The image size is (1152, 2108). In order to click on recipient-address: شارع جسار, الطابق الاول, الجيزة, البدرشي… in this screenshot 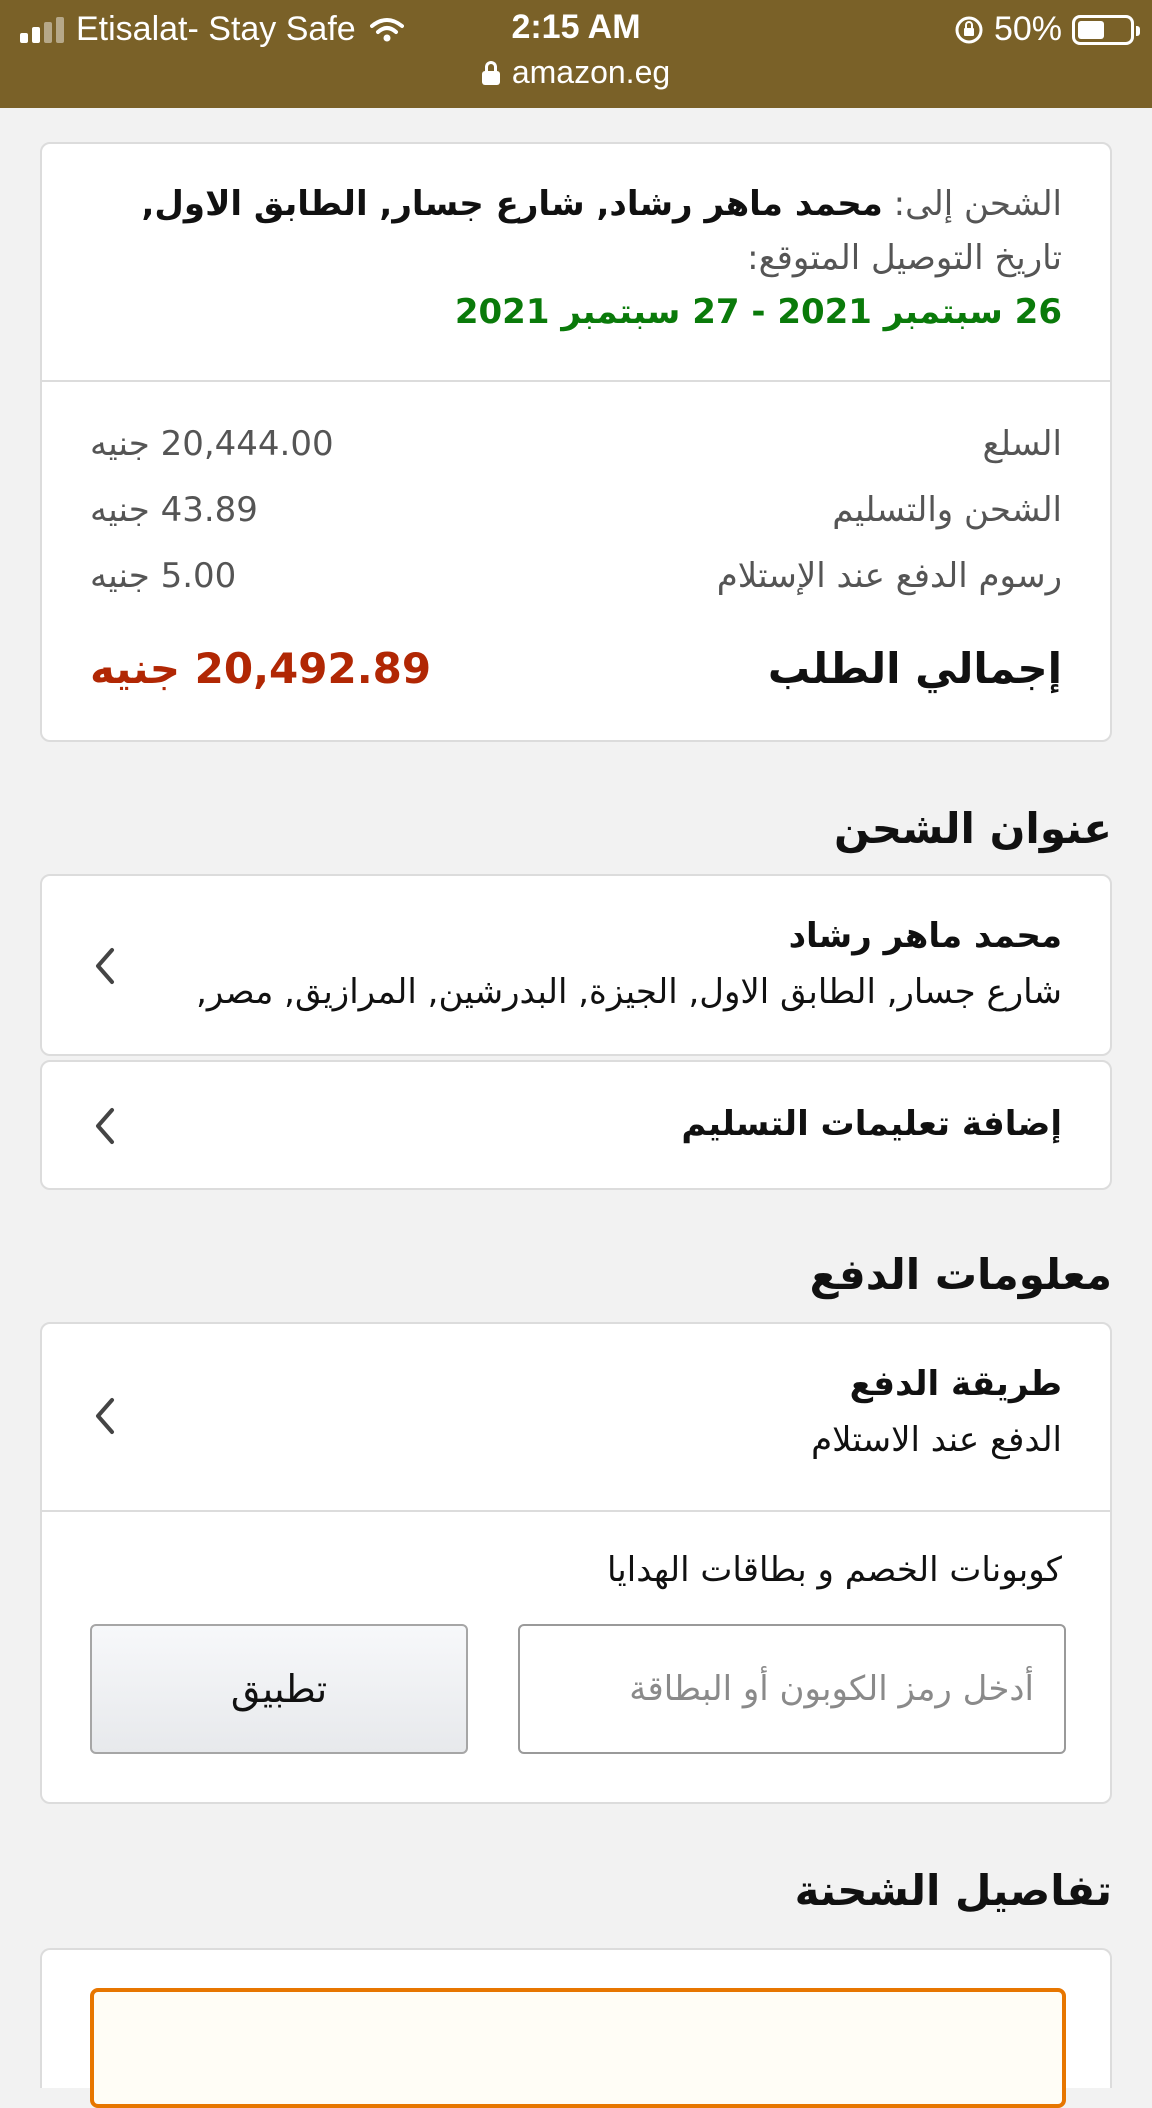, I will do `click(629, 992)`.